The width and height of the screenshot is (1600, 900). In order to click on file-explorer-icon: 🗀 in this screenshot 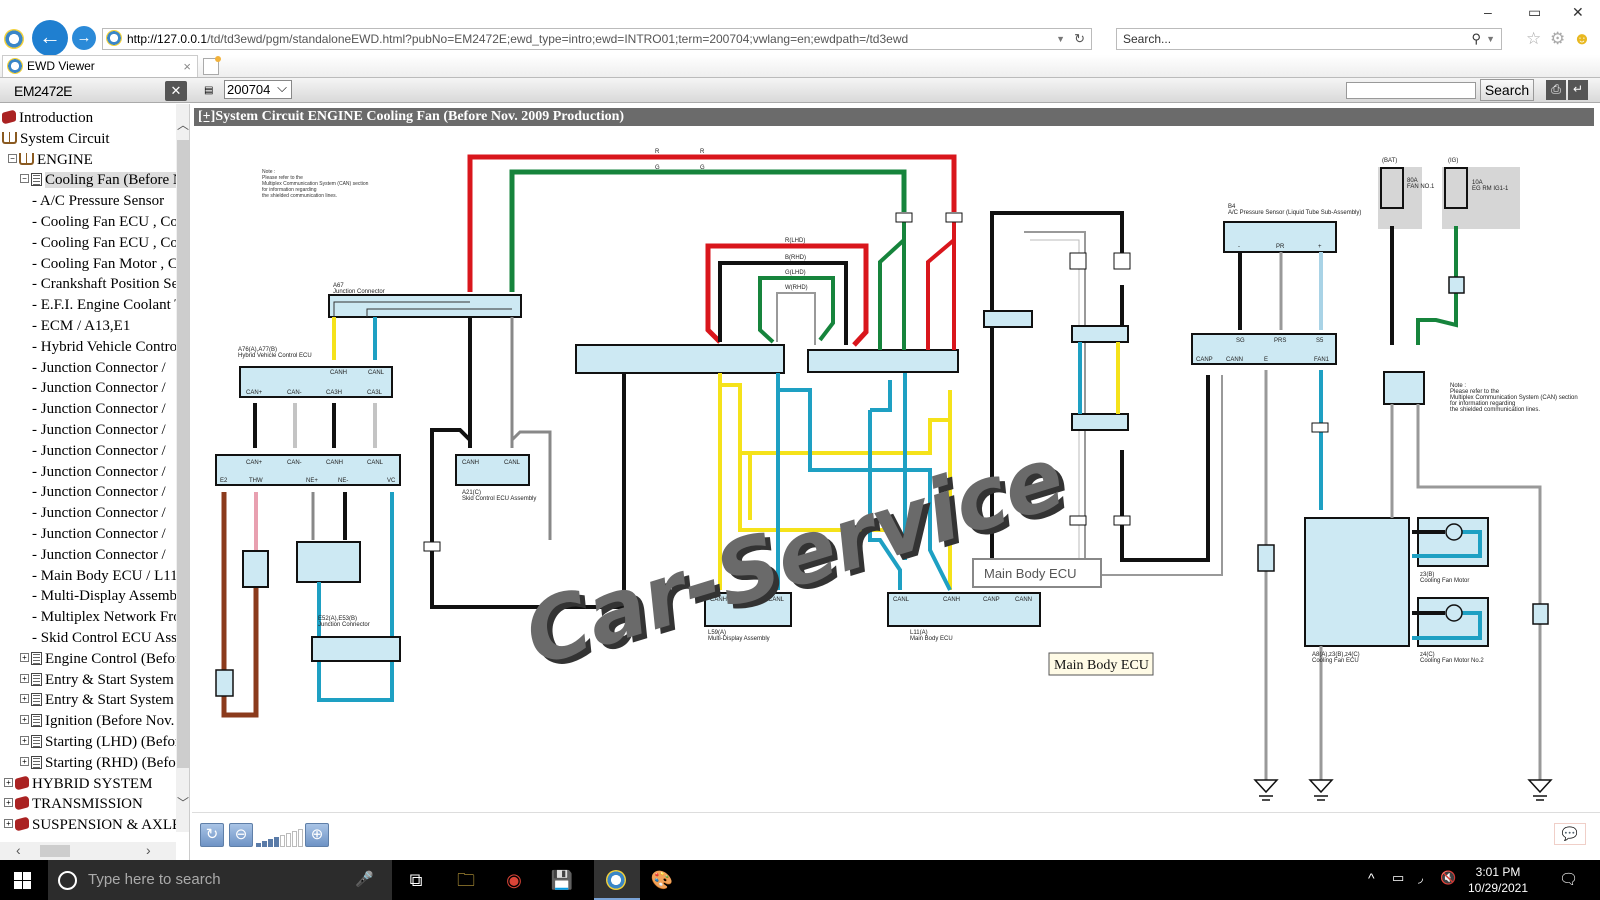, I will do `click(466, 880)`.